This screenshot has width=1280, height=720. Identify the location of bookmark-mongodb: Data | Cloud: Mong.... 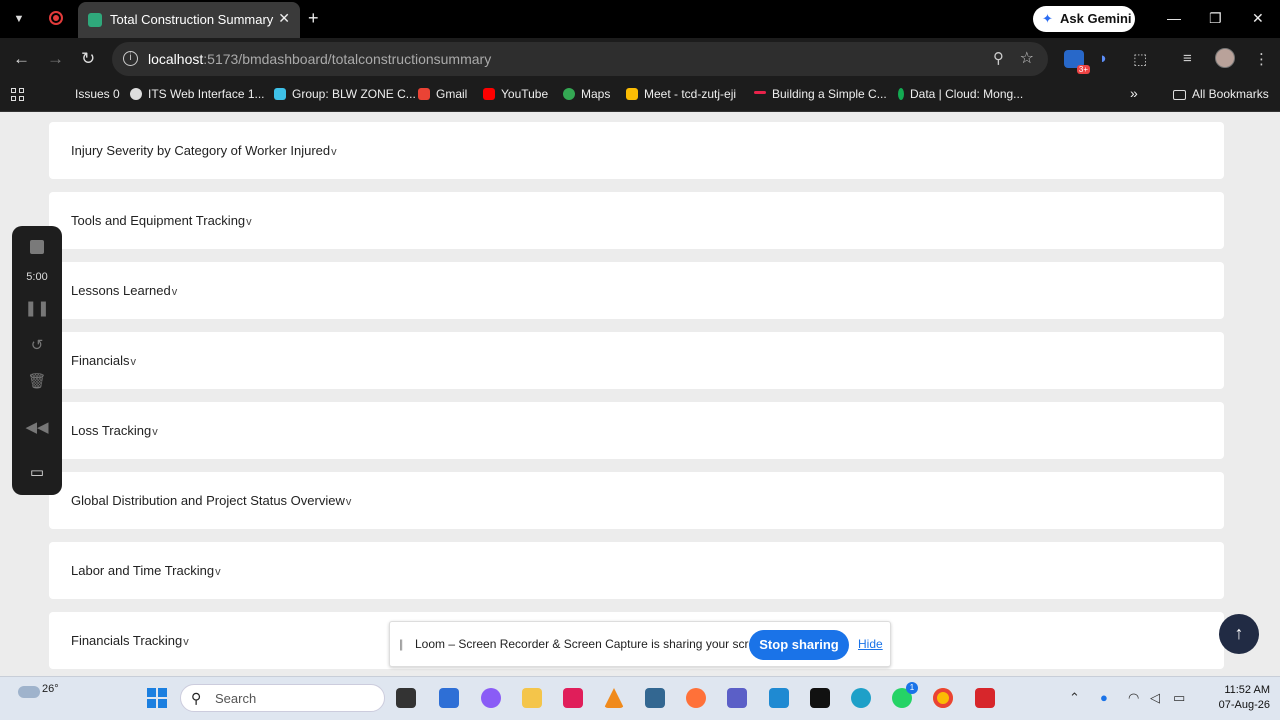
(960, 94).